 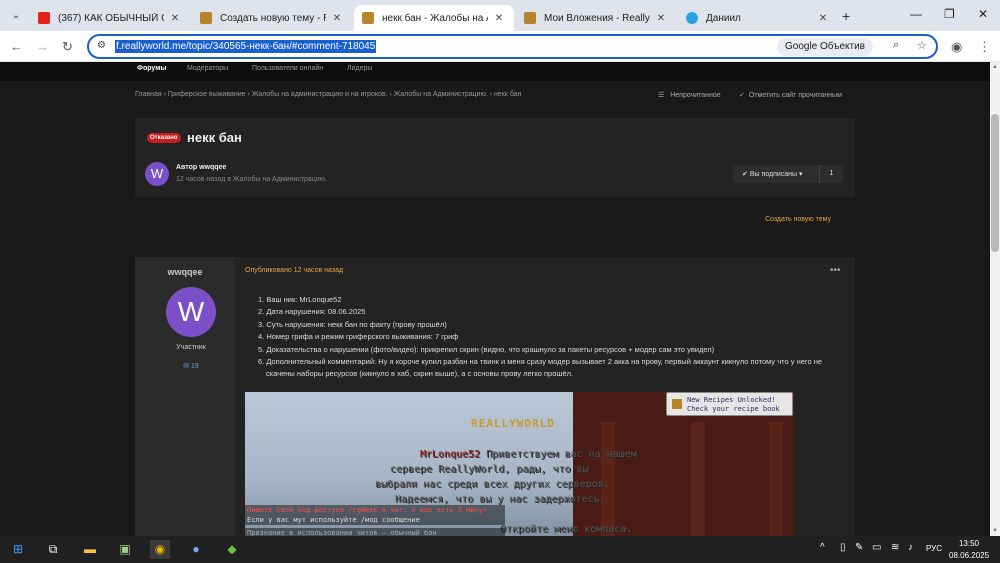 I want to click on tab-title: Создать новую тему - Really, so click(x=273, y=18).